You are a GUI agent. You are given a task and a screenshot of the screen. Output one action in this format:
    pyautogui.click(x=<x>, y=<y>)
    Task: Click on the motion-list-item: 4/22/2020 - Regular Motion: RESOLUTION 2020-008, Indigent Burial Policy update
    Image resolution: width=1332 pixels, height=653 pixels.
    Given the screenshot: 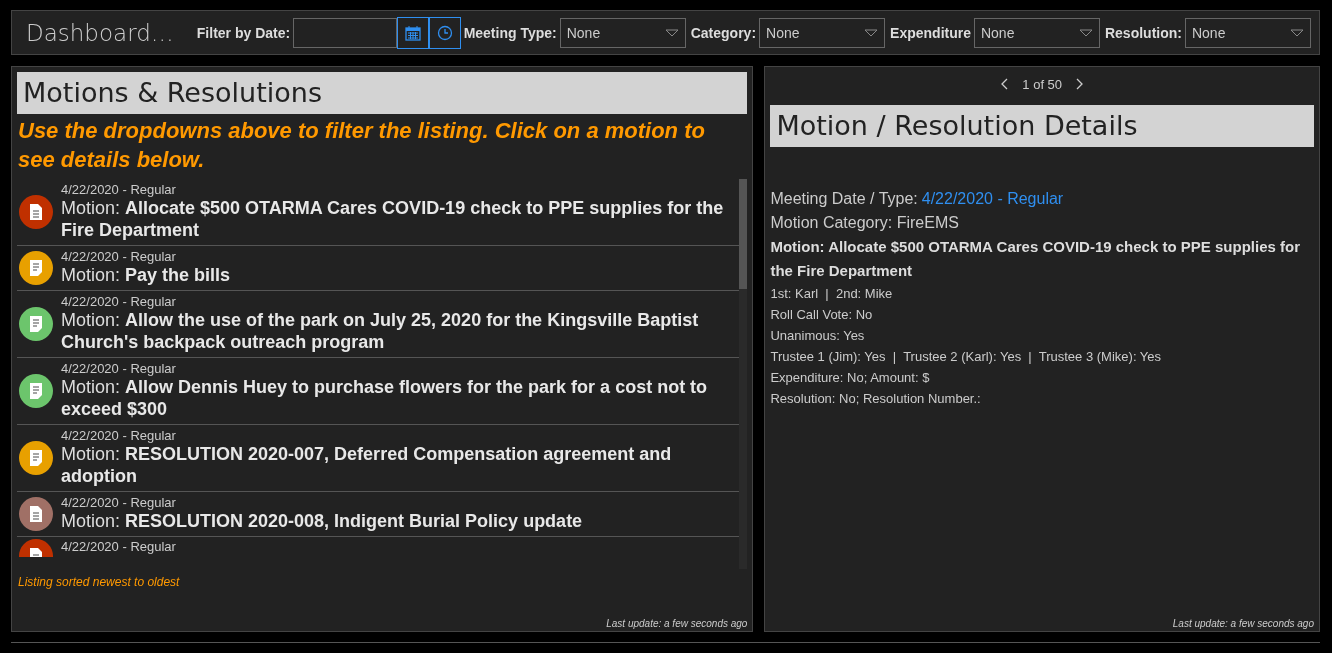 What is the action you would take?
    pyautogui.click(x=378, y=514)
    